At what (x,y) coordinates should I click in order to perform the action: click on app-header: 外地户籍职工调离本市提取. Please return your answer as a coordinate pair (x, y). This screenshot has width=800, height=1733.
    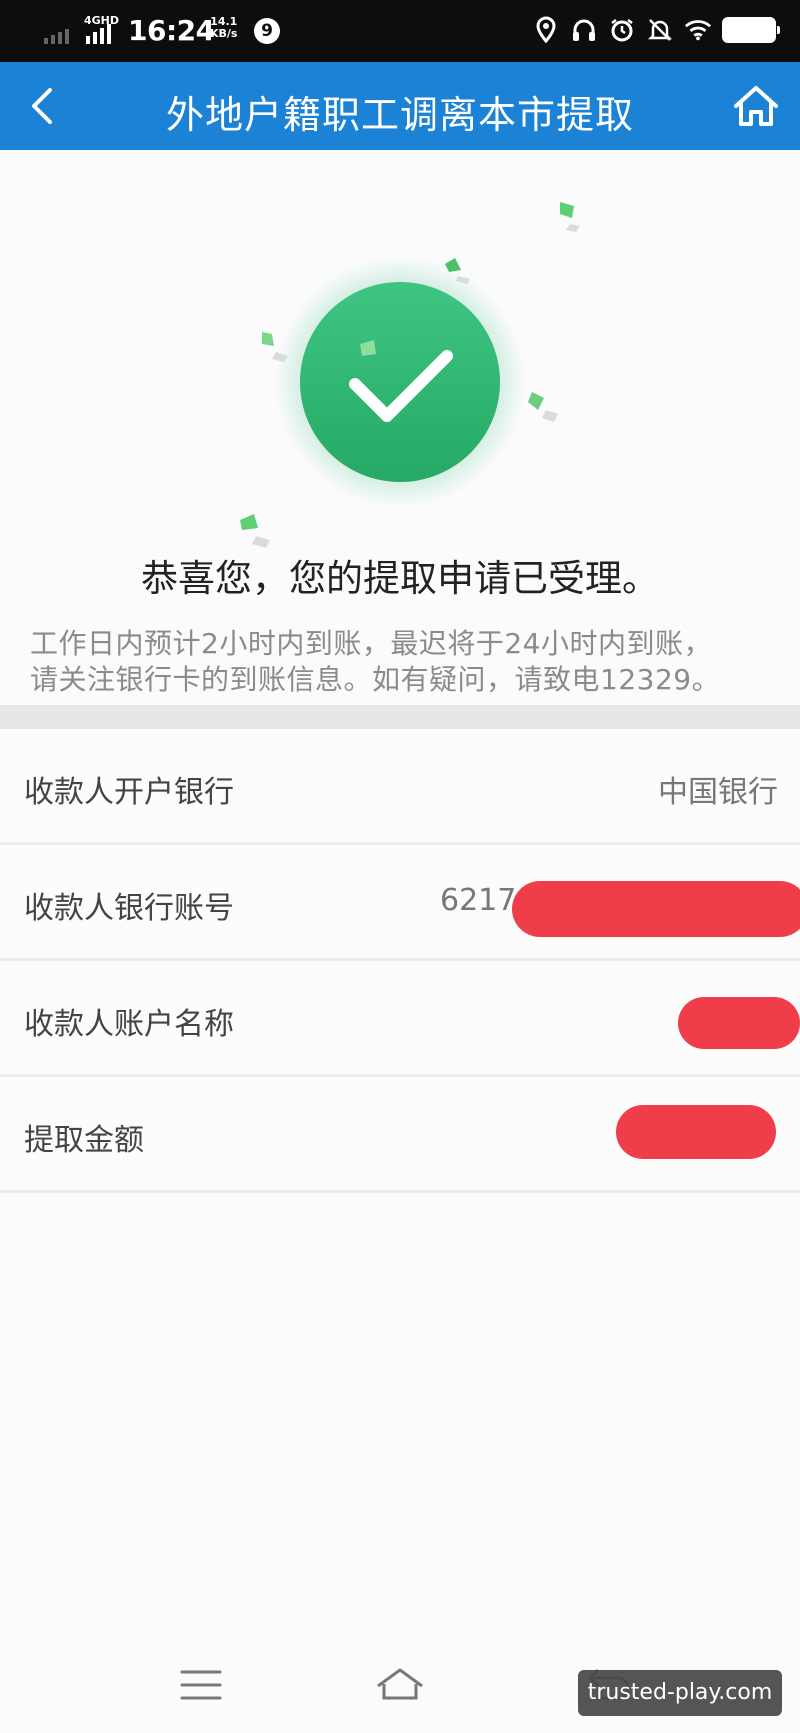
    Looking at the image, I should click on (400, 106).